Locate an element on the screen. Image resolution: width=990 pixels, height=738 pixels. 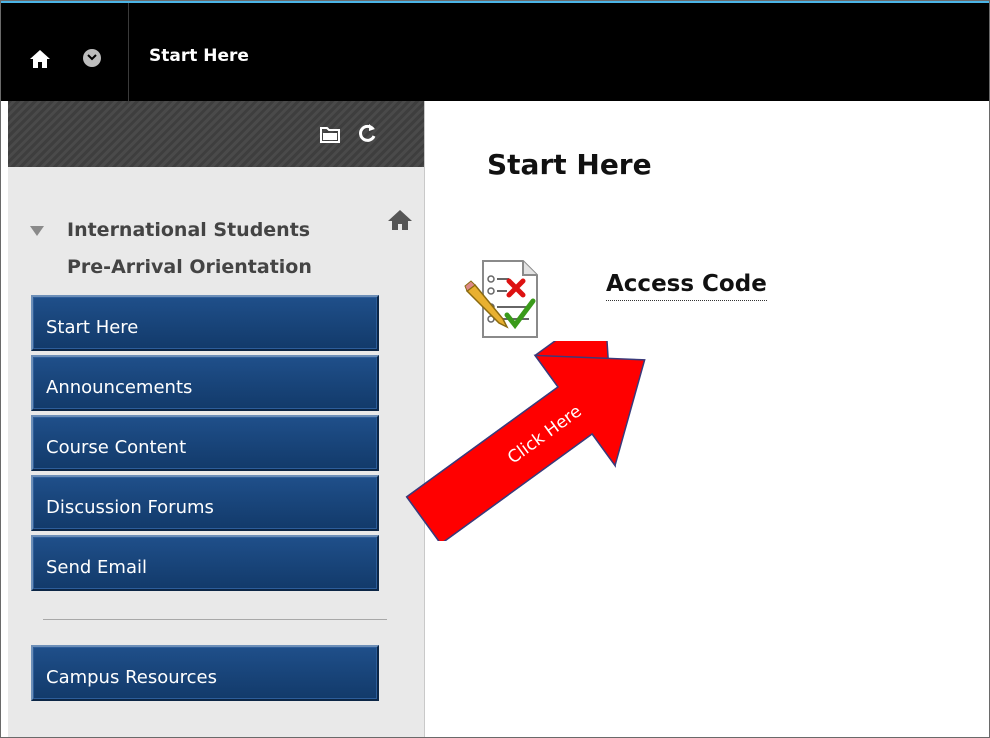
sidebar-item-send-email: Send Email is located at coordinates (205, 563).